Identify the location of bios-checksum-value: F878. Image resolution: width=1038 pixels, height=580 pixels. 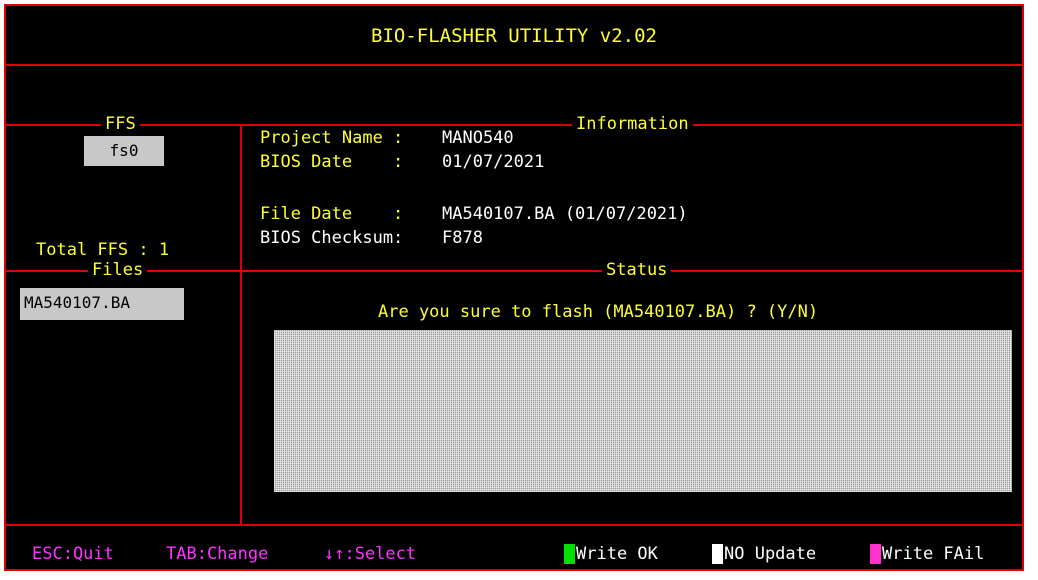
(462, 238).